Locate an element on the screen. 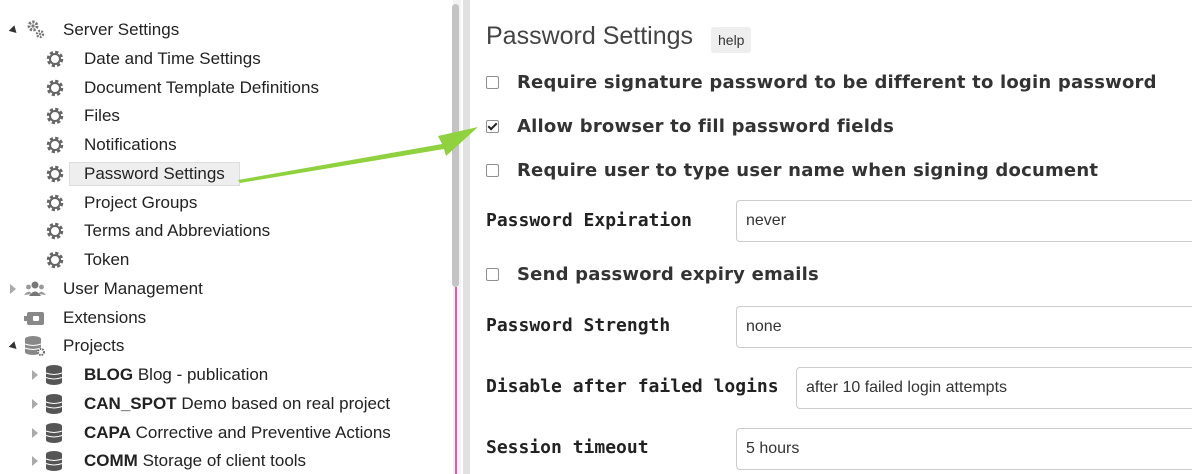 The height and width of the screenshot is (474, 1192). browser-fill-label: Allow browser to fill password fields is located at coordinates (706, 126).